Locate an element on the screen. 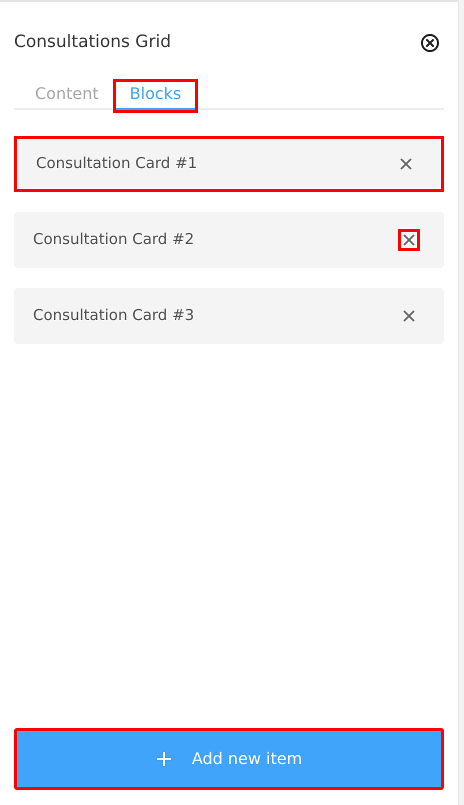 The image size is (464, 805). card-label: Consultation Card #1 is located at coordinates (117, 163).